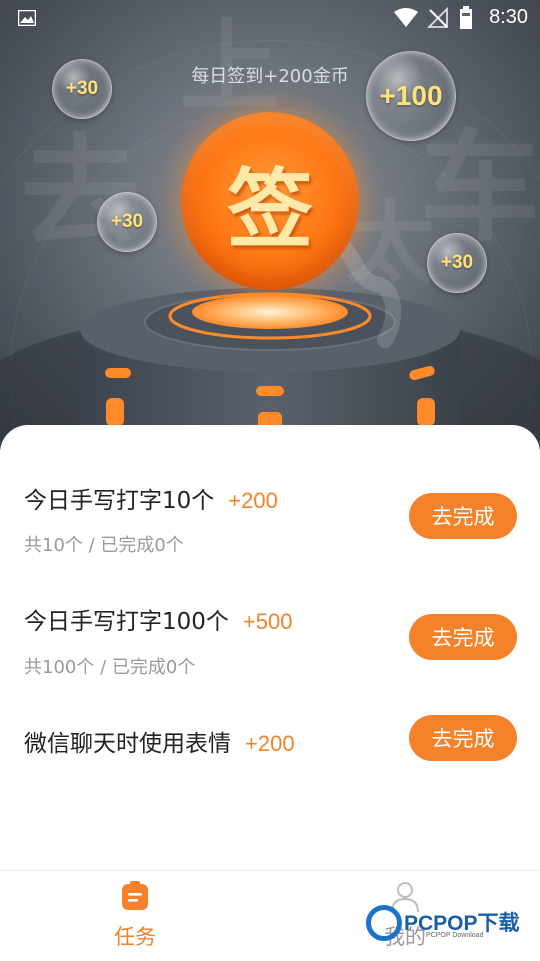 The height and width of the screenshot is (961, 540). I want to click on battery-icon, so click(466, 17).